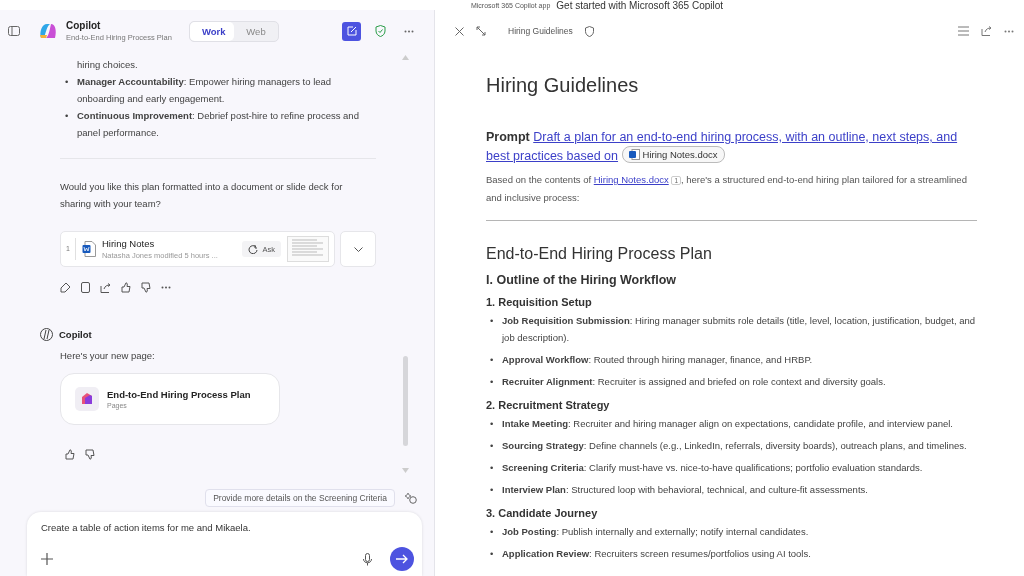 The image size is (1024, 576). Describe the element at coordinates (405, 401) in the screenshot. I see `scrollbar-thumb` at that location.